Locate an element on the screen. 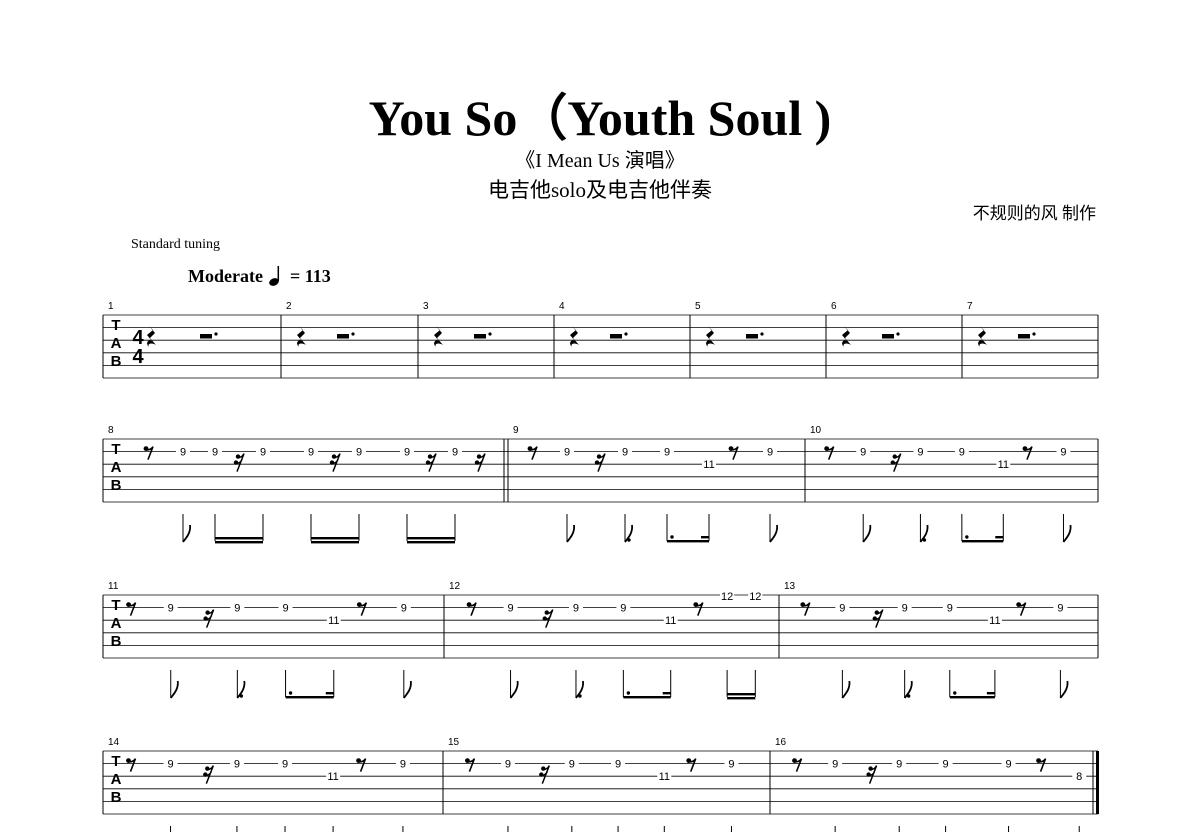  measure-number: 5 is located at coordinates (698, 306).